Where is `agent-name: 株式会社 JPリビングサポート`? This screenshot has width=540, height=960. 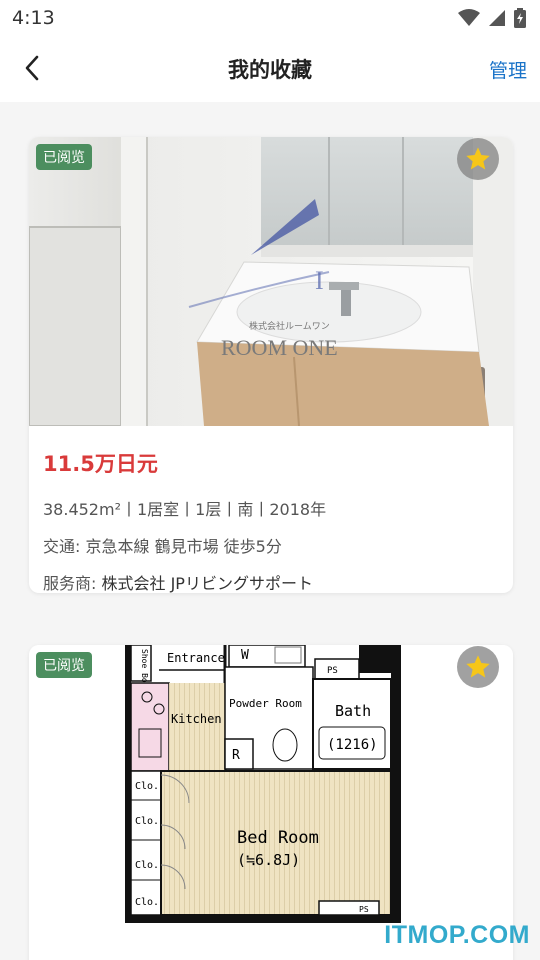 agent-name: 株式会社 JPリビングサポート is located at coordinates (207, 583).